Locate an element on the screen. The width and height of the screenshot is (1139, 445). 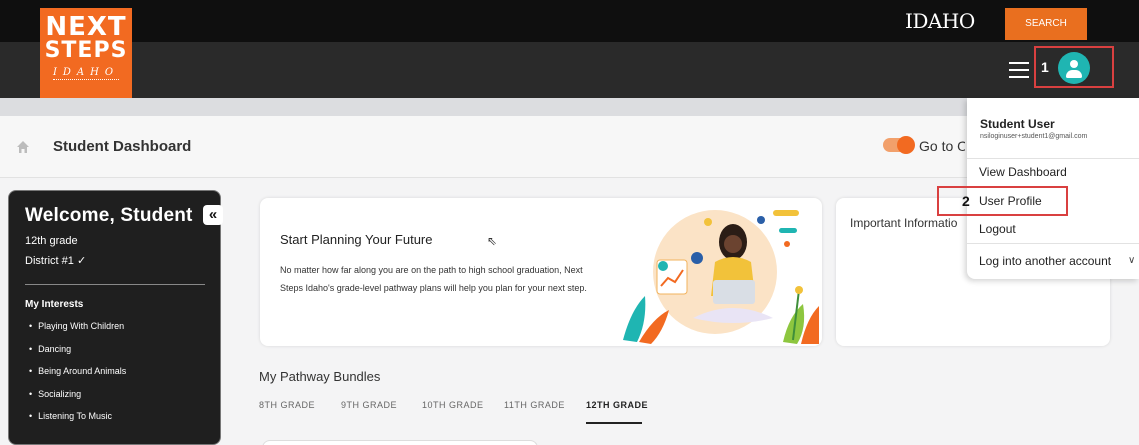
pathway-bundles-heading: My Pathway Bundles is located at coordinates (320, 376).